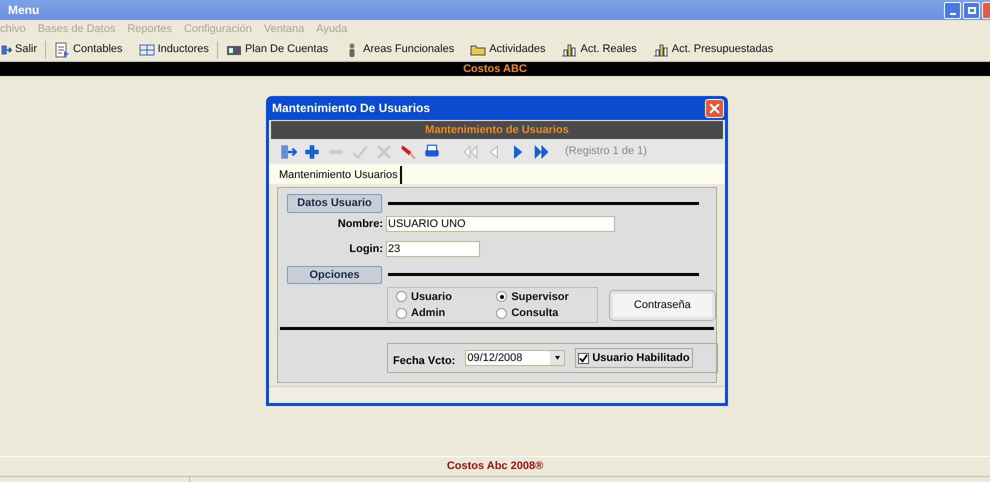  I want to click on checkbox-label: Usuario Habilitado, so click(641, 358).